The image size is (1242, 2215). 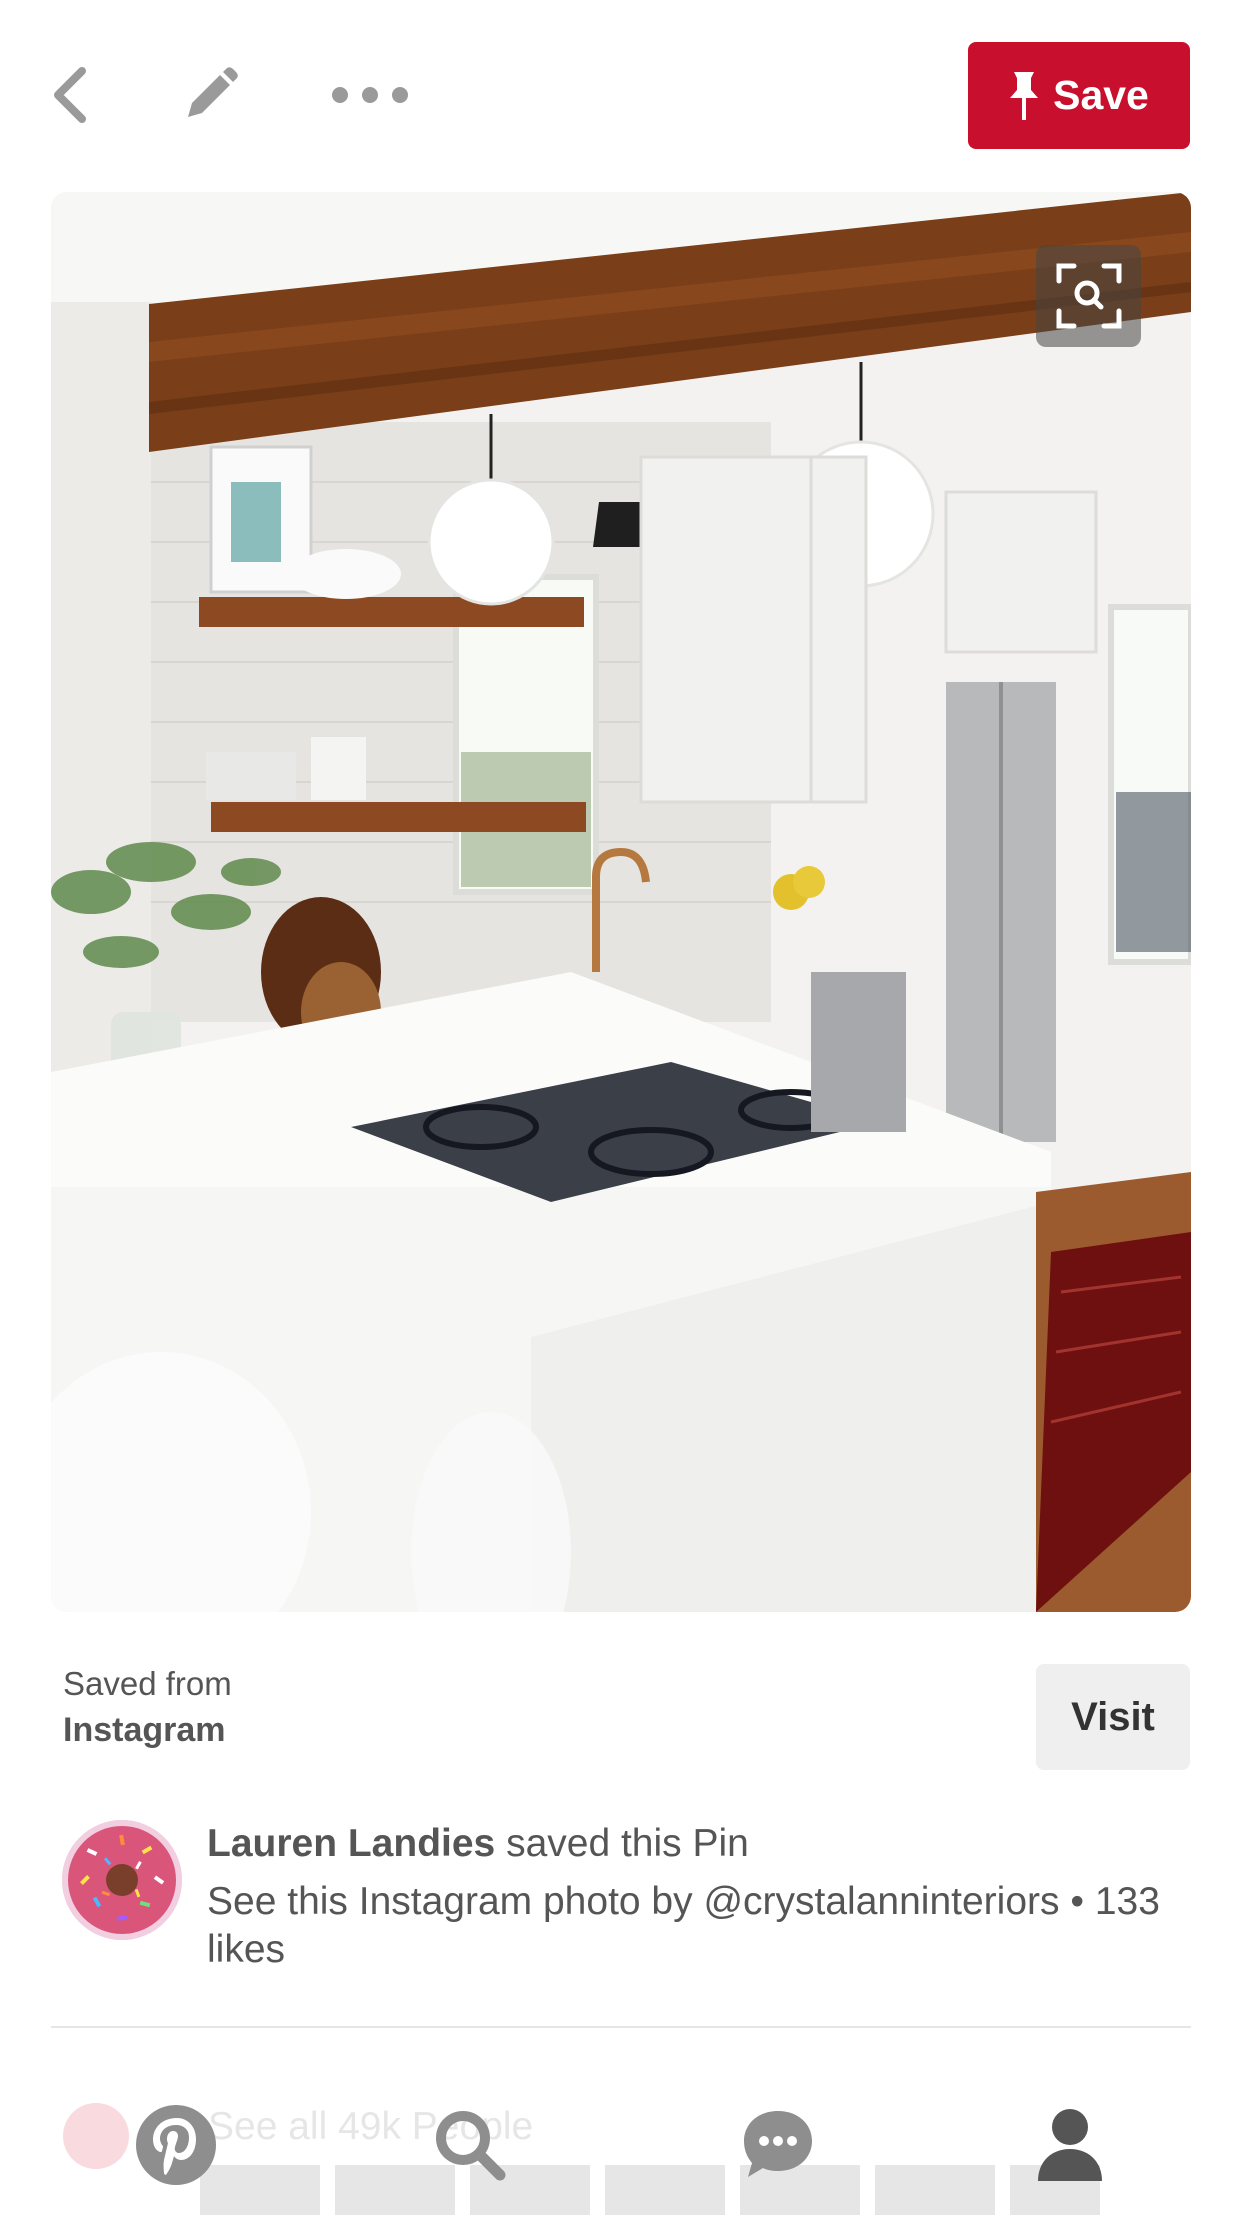 I want to click on save-button: Save, so click(x=1079, y=95).